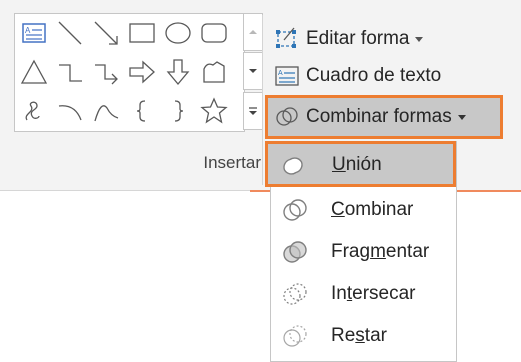  I want to click on menu-item-intersect: Intersecar, so click(363, 294).